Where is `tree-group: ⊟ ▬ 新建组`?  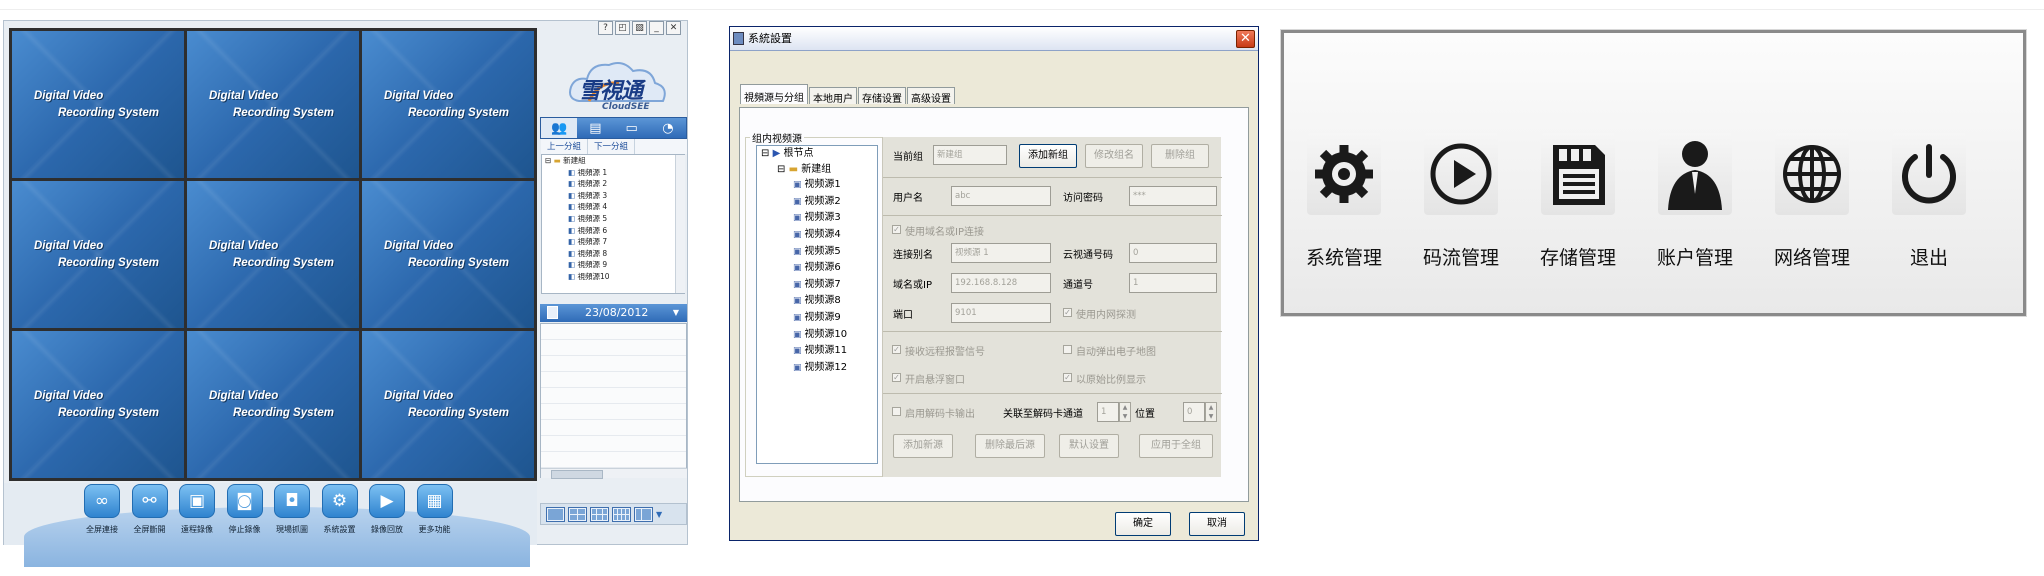 tree-group: ⊟ ▬ 新建组 is located at coordinates (817, 170).